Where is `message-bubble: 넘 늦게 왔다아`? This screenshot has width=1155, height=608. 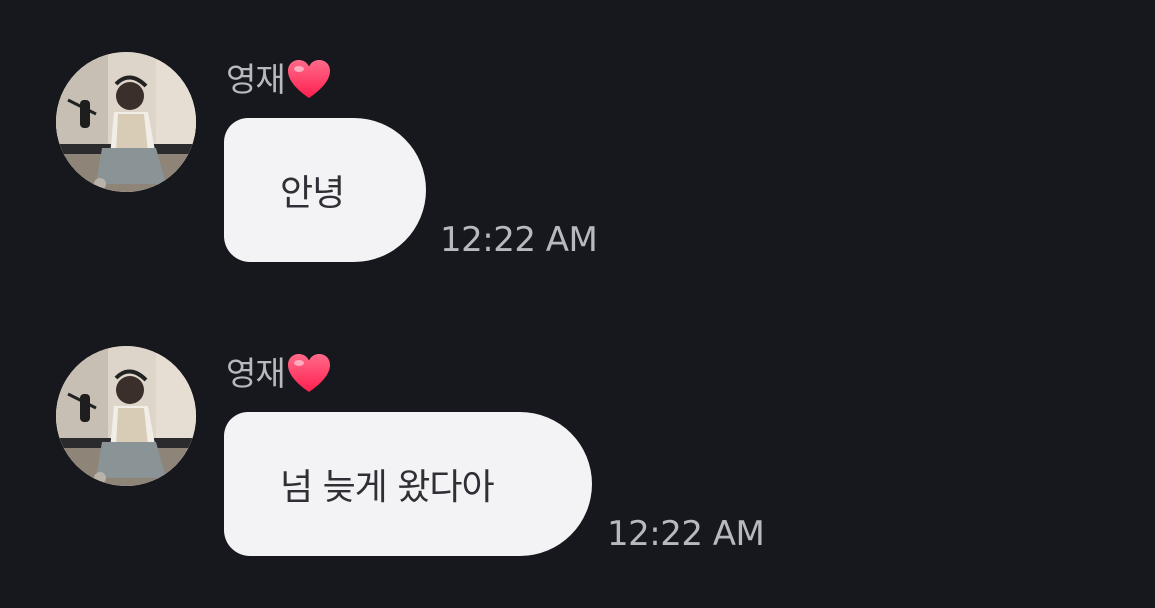
message-bubble: 넘 늦게 왔다아 is located at coordinates (408, 484).